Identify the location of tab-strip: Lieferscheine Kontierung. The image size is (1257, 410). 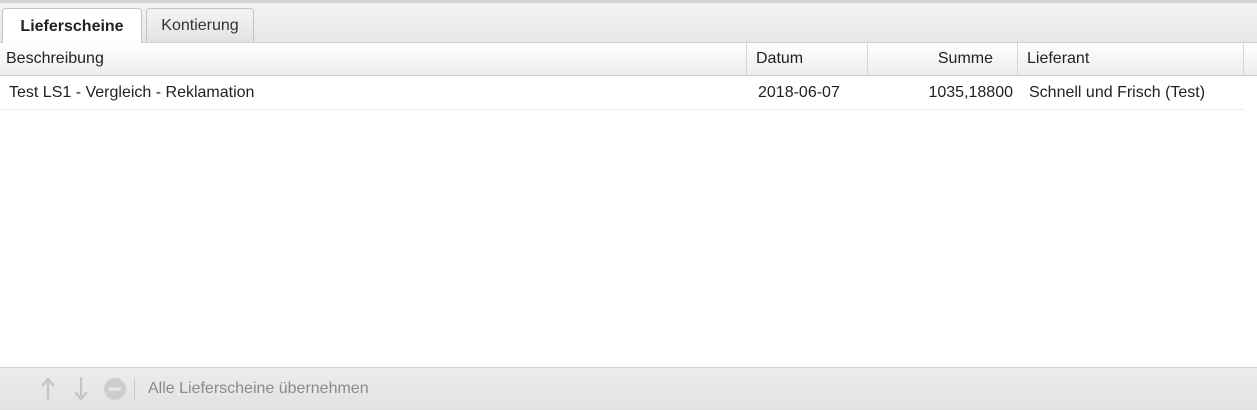
(628, 22).